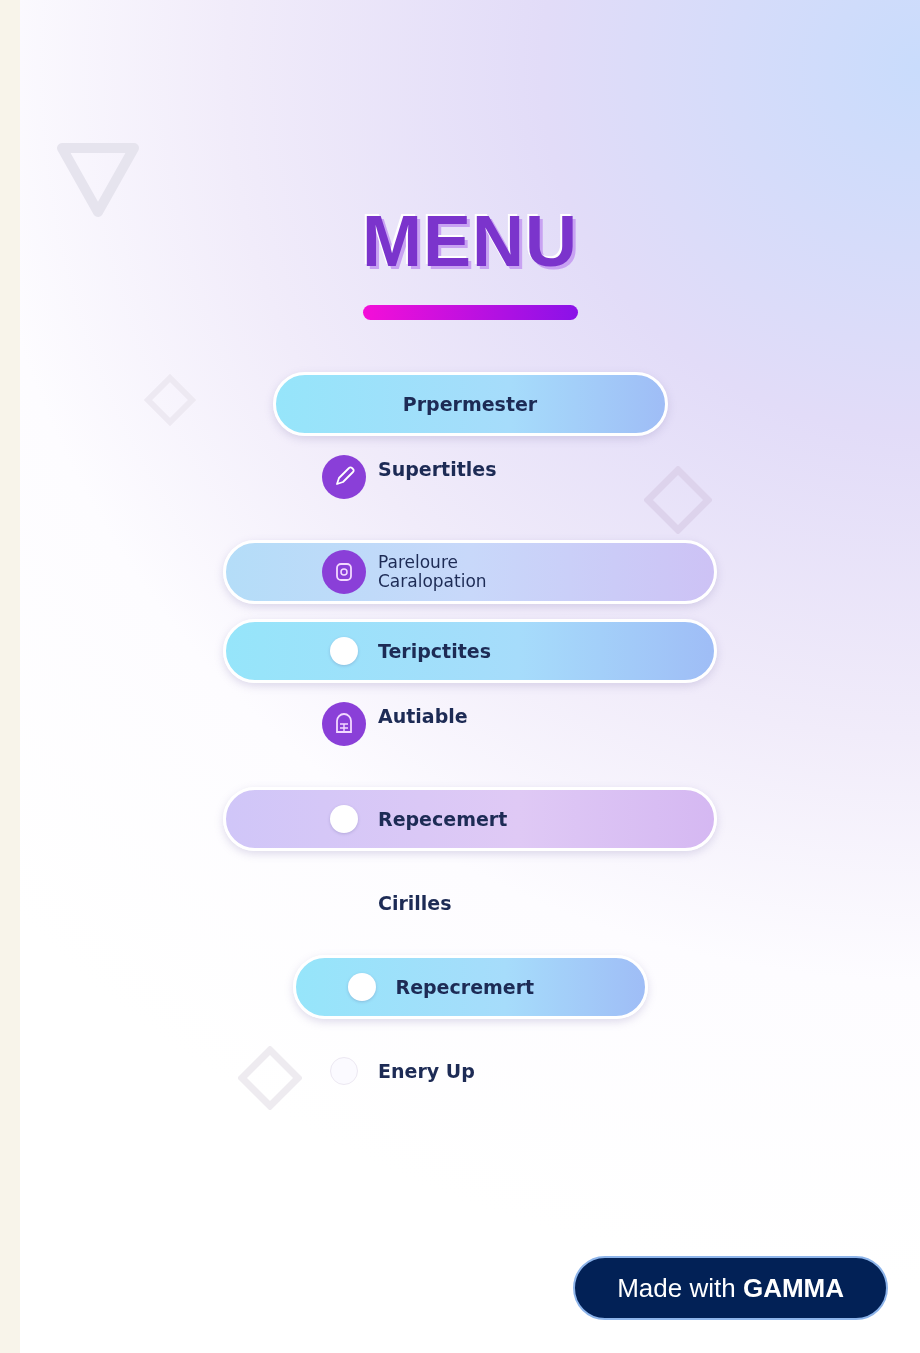 The height and width of the screenshot is (1353, 920). I want to click on pencil-icon, so click(344, 477).